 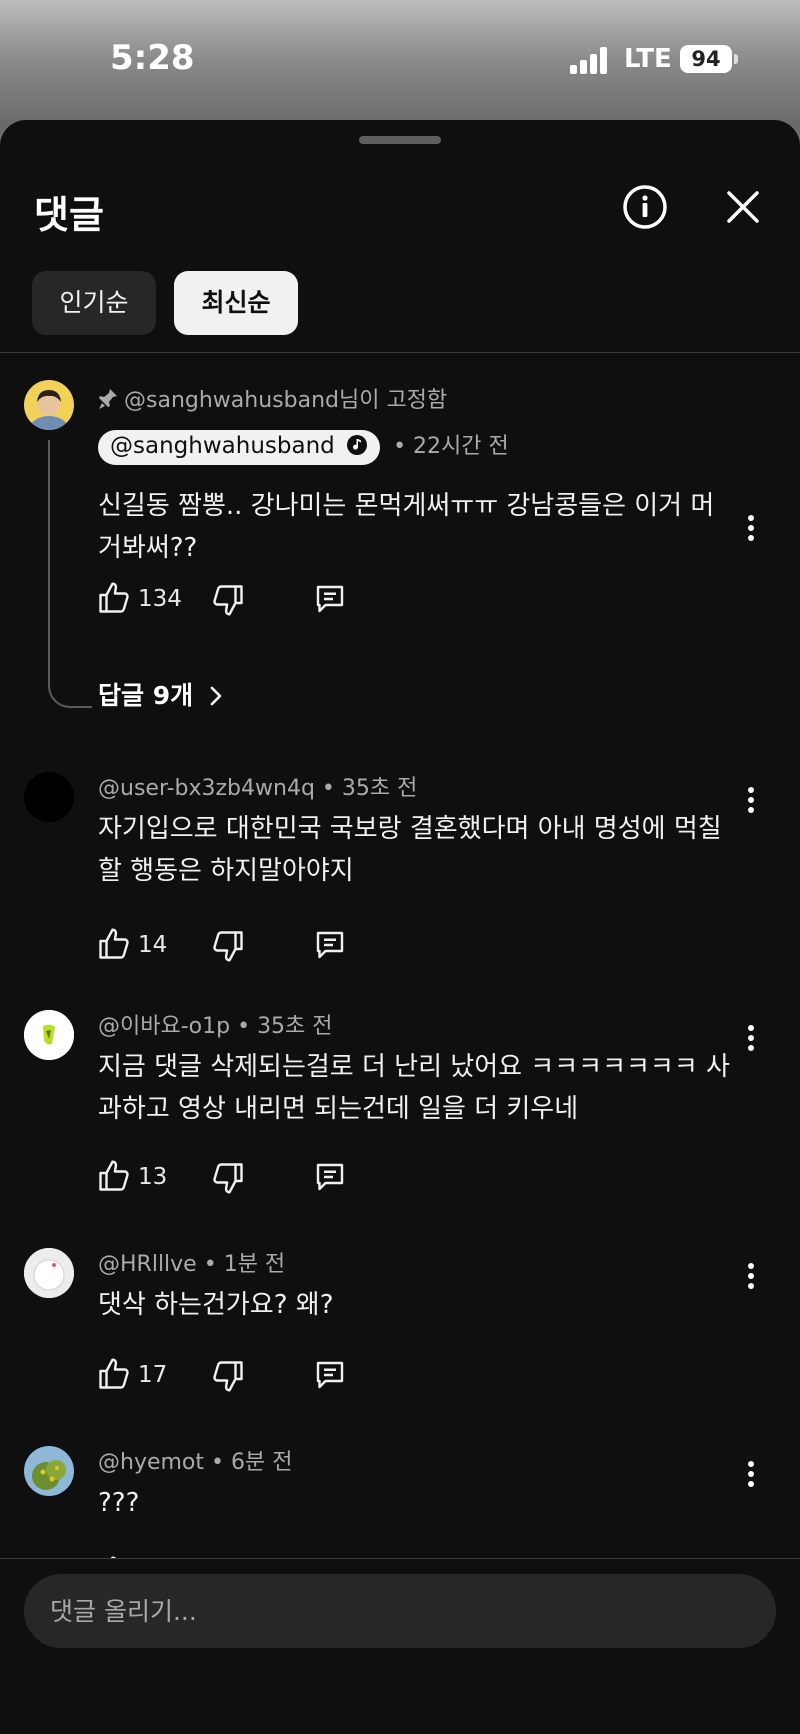 What do you see at coordinates (216, 698) in the screenshot?
I see `chevron-right-icon` at bounding box center [216, 698].